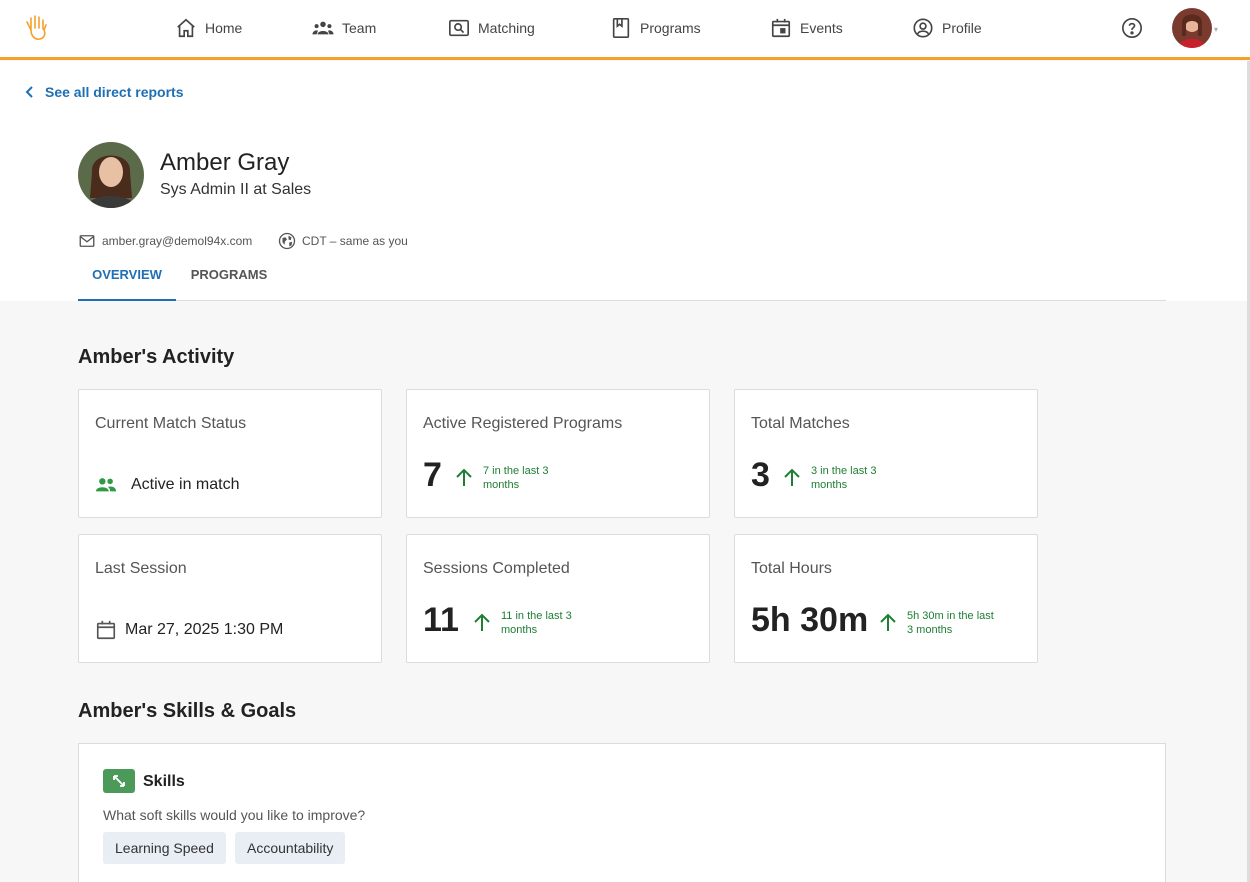  What do you see at coordinates (622, 279) in the screenshot?
I see `profile-tabs: OVERVIEW PROGRAMS` at bounding box center [622, 279].